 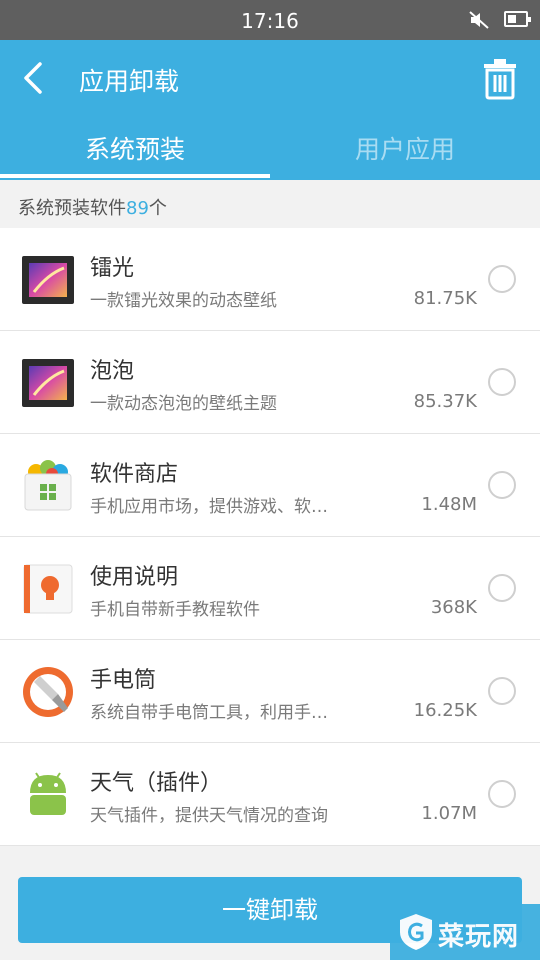 I want to click on app-name: 软件商店, so click(x=134, y=474).